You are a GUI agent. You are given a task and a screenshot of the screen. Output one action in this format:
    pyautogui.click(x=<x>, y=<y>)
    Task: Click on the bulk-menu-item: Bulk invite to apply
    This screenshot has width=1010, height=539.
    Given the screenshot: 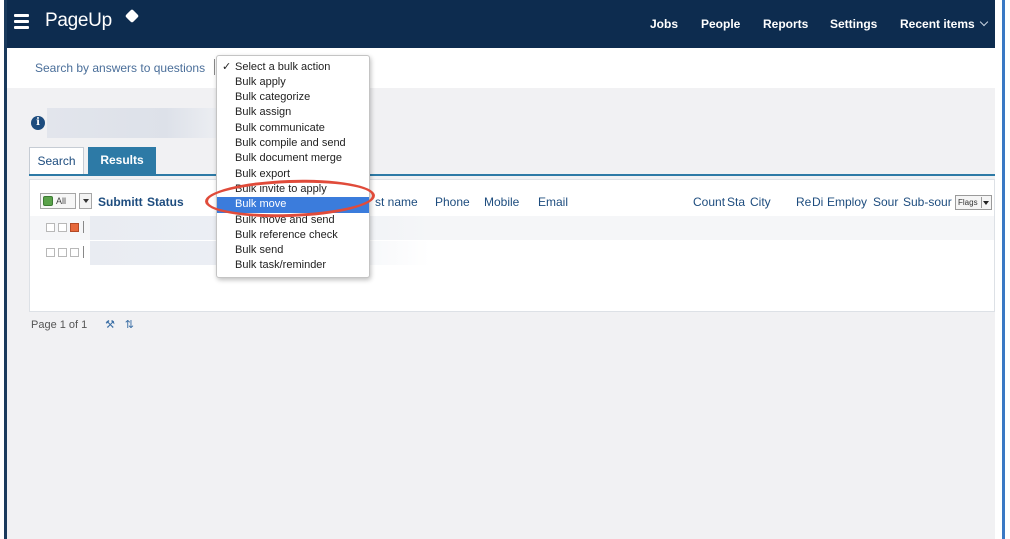 What is the action you would take?
    pyautogui.click(x=293, y=190)
    